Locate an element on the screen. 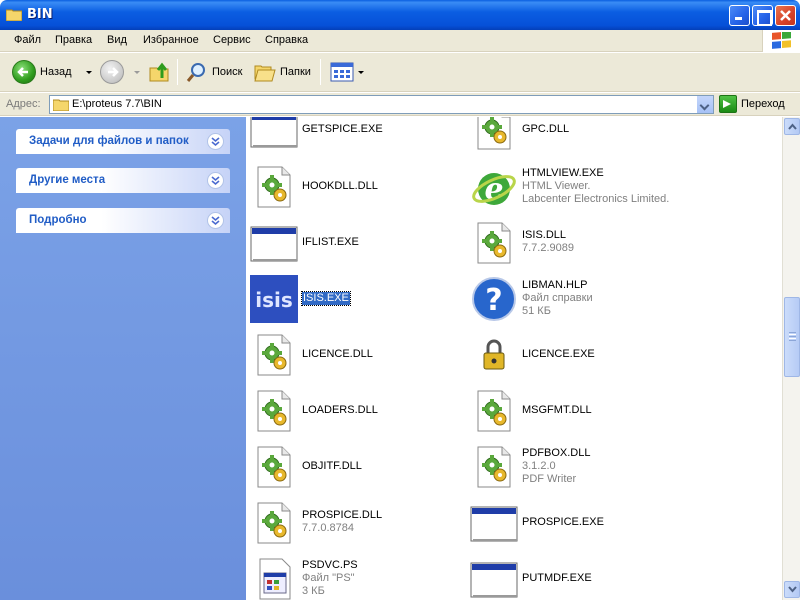  minimize-button is located at coordinates (739, 15).